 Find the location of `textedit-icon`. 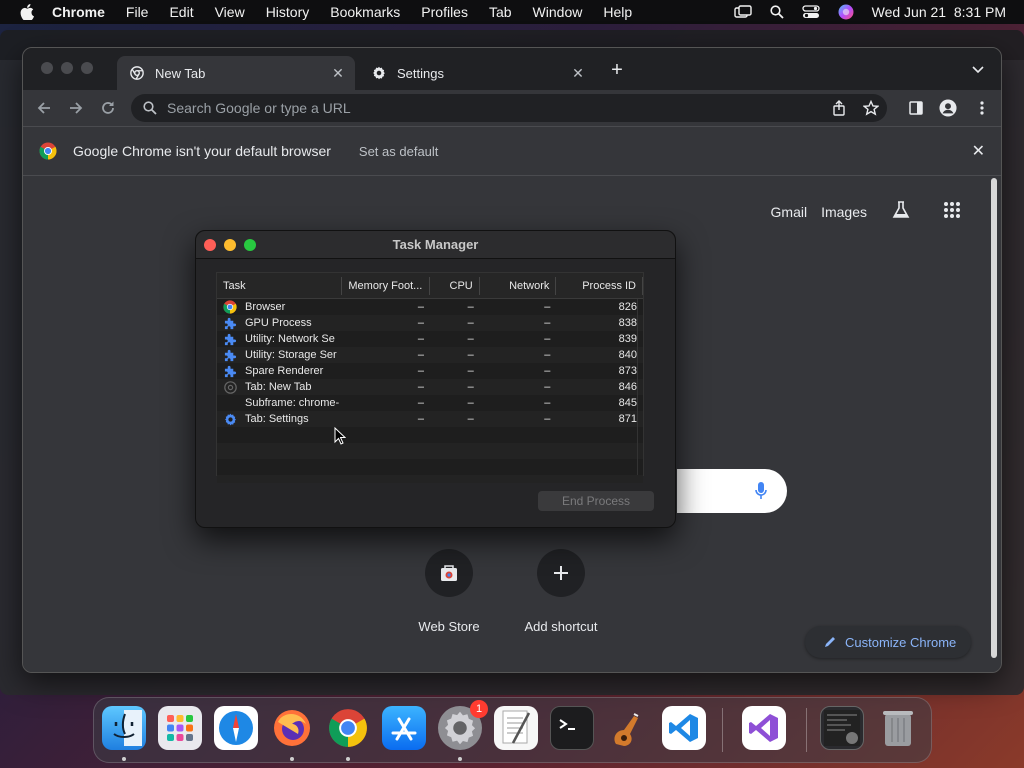

textedit-icon is located at coordinates (516, 728).